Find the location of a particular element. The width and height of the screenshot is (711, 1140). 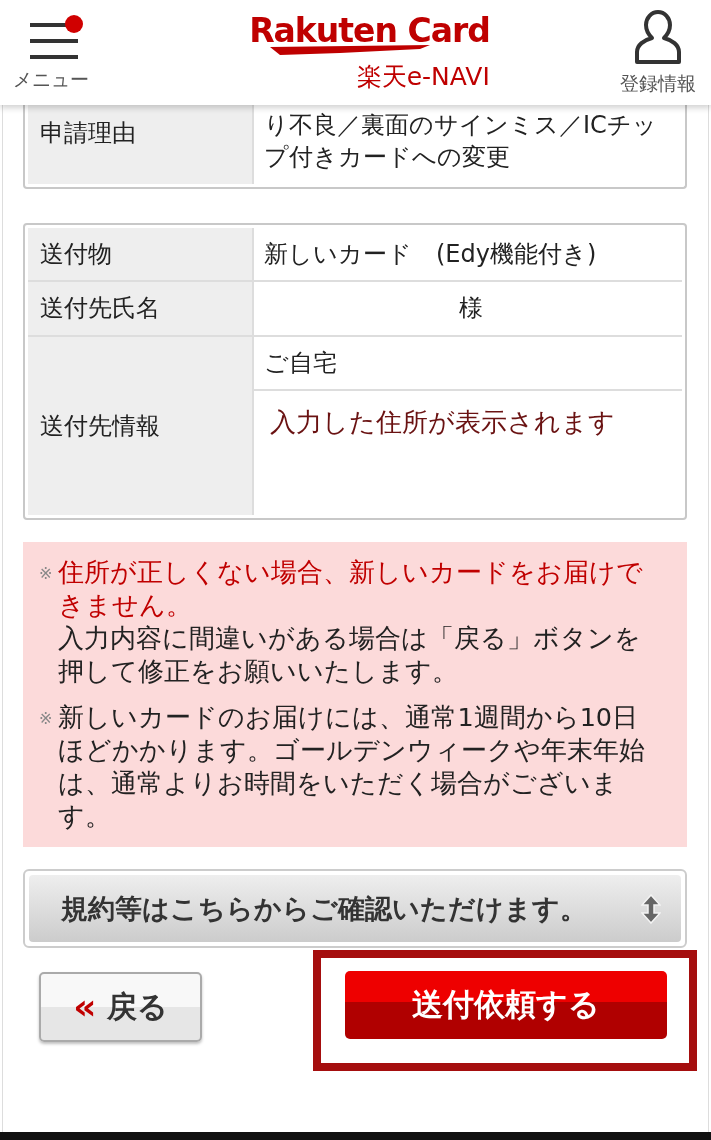

table-cell: ご自宅 is located at coordinates (468, 363).